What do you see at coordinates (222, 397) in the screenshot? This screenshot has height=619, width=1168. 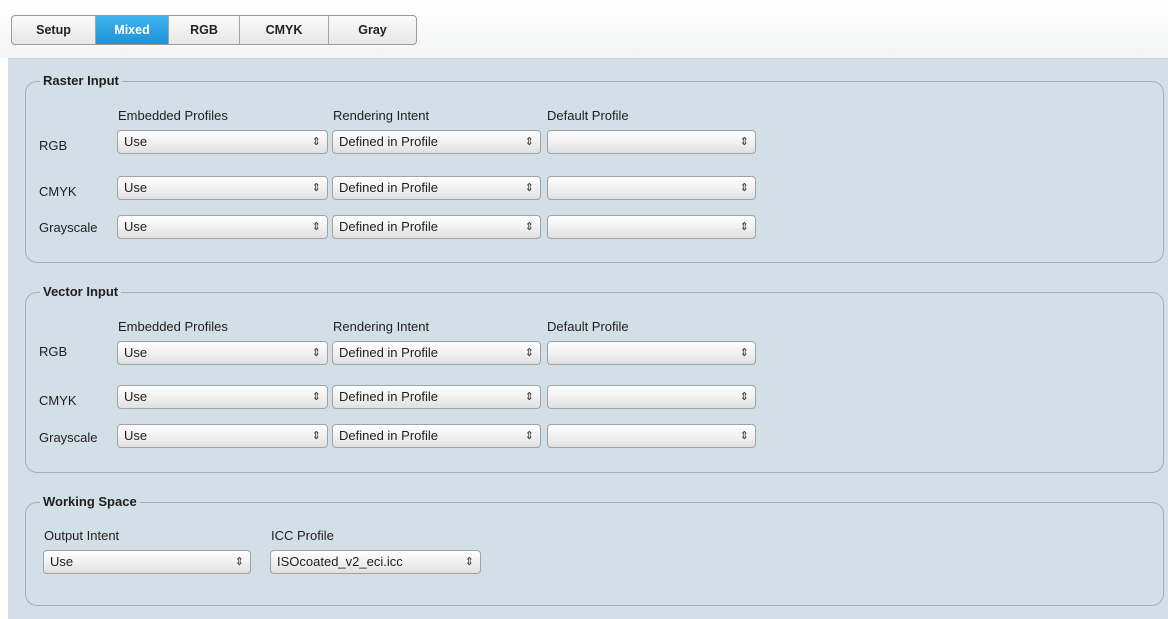 I see `vector-cmyk-embedded-select: Use ⇕` at bounding box center [222, 397].